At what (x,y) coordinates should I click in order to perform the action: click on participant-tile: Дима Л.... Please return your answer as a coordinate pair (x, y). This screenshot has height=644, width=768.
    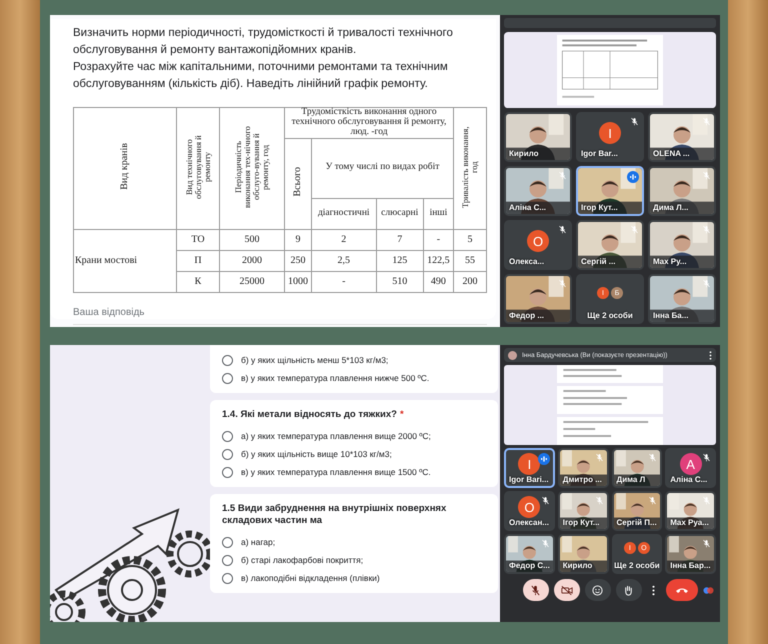
    Looking at the image, I should click on (682, 191).